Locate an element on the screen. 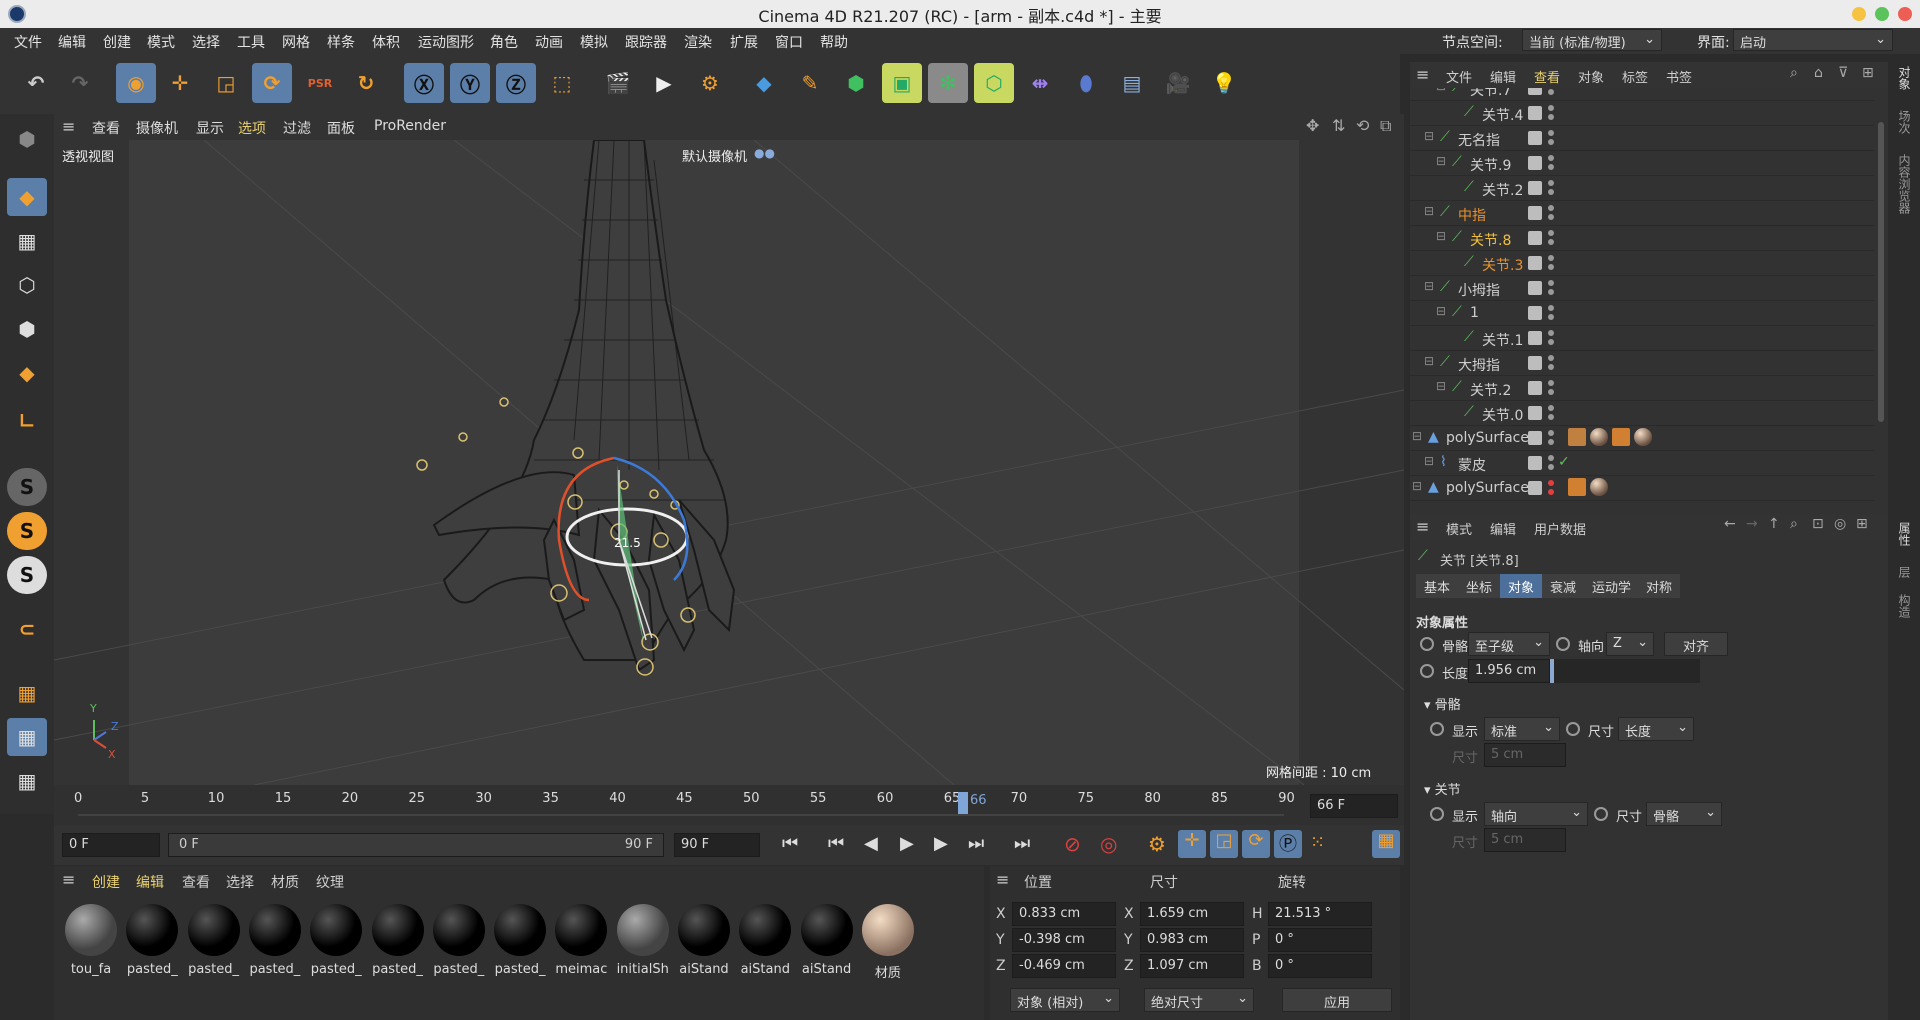 This screenshot has width=1920, height=1020. undo-icon: ↶ is located at coordinates (36, 83).